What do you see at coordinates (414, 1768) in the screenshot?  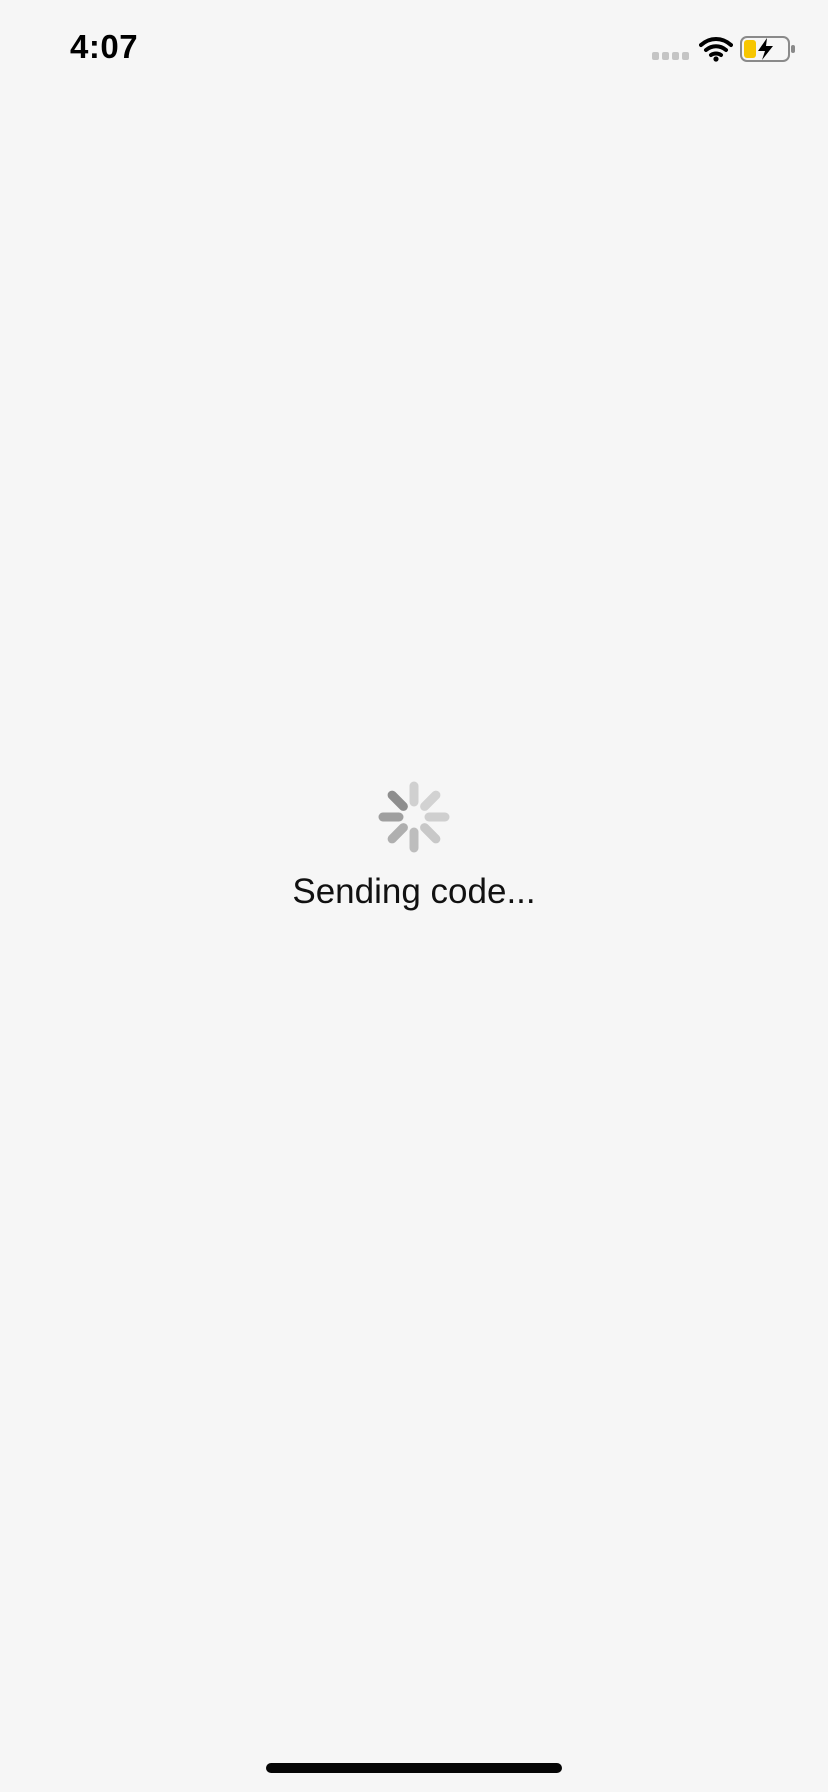 I see `home-indicator` at bounding box center [414, 1768].